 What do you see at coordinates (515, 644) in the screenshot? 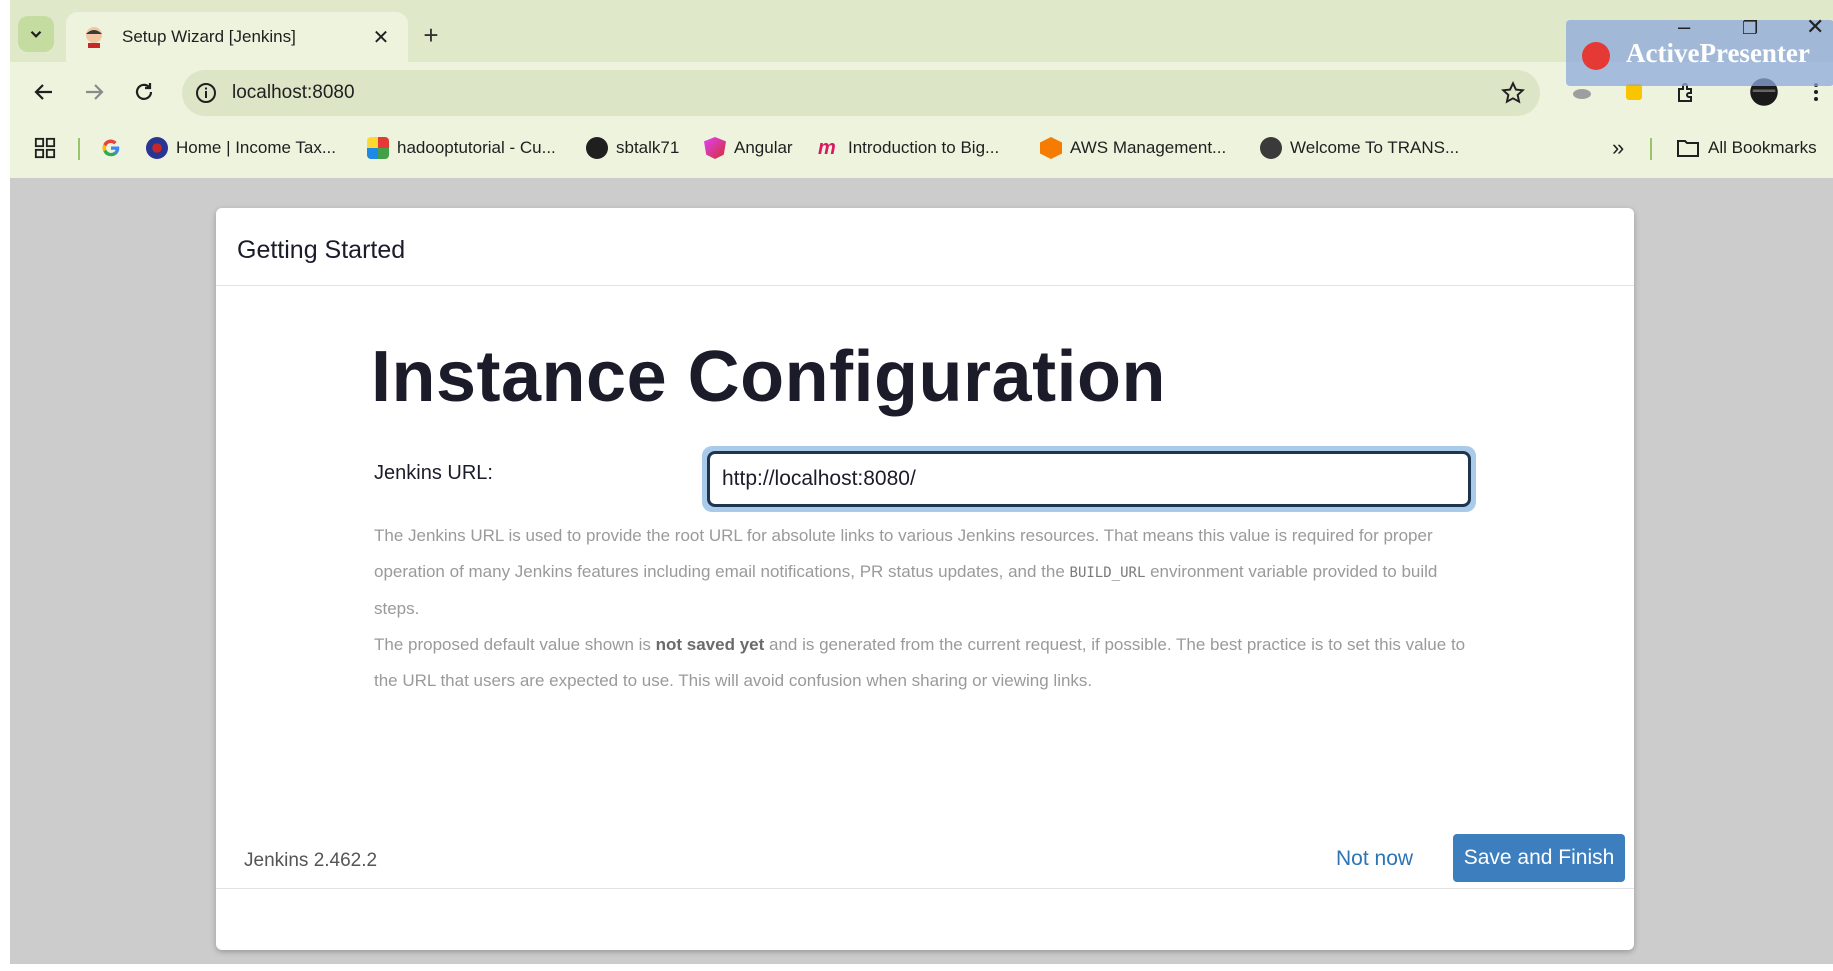
I see `help-text-part: The proposed default value shown is` at bounding box center [515, 644].